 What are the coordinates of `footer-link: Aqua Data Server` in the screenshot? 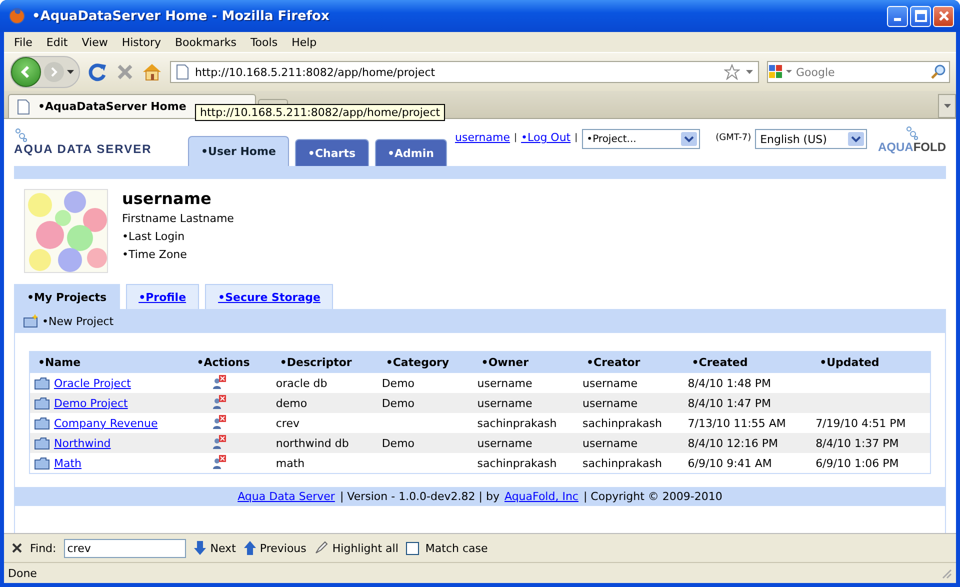 It's located at (286, 497).